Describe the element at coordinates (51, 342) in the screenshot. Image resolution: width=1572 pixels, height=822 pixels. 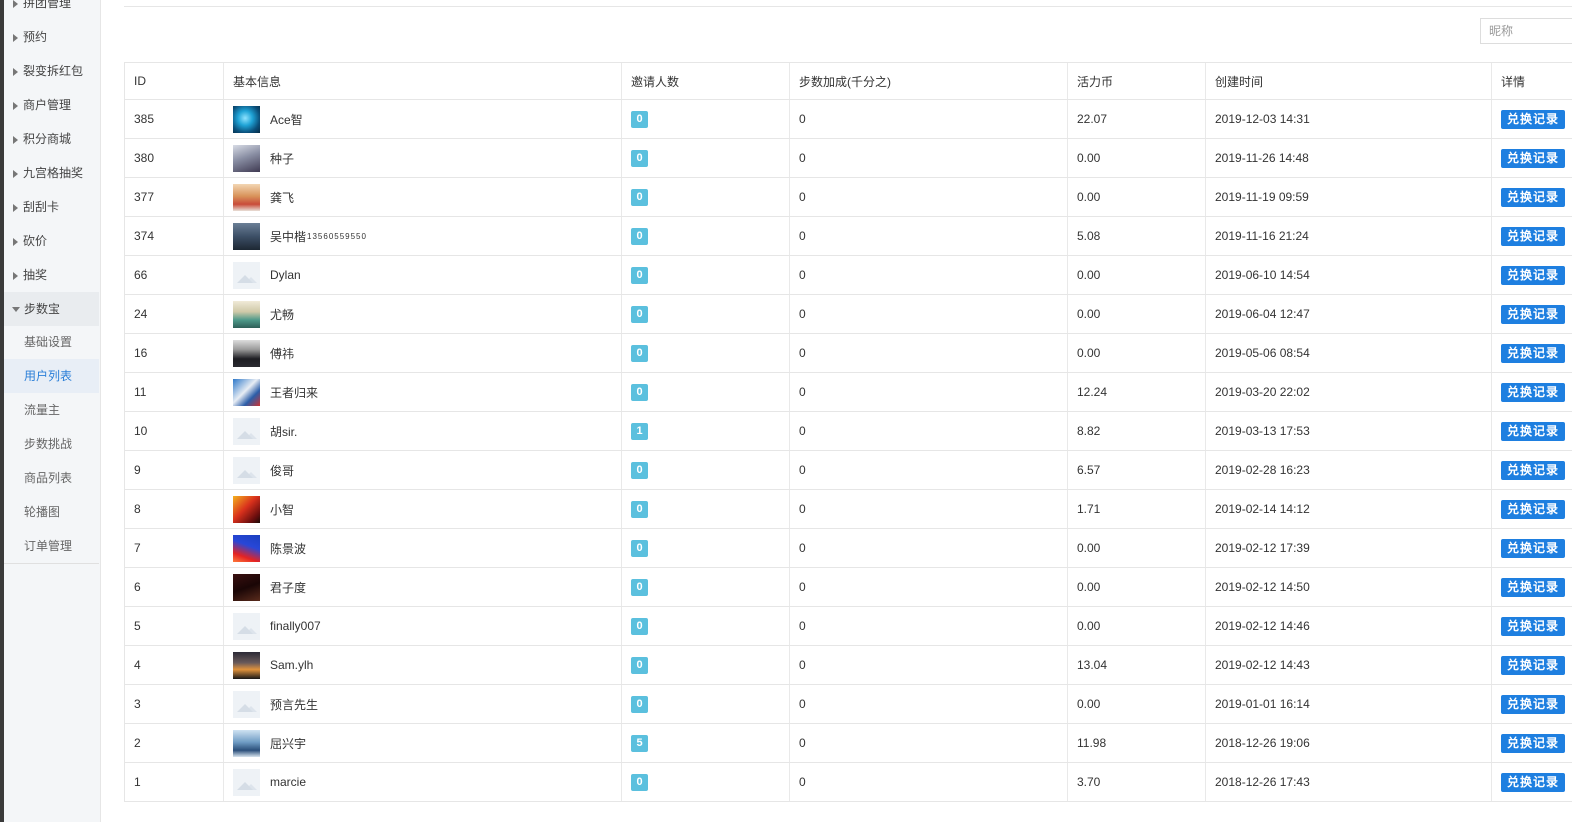
I see `sidebar-subitem: 基础设置` at that location.